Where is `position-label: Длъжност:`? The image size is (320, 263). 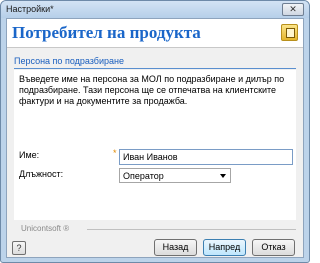 position-label: Длъжност: is located at coordinates (41, 174).